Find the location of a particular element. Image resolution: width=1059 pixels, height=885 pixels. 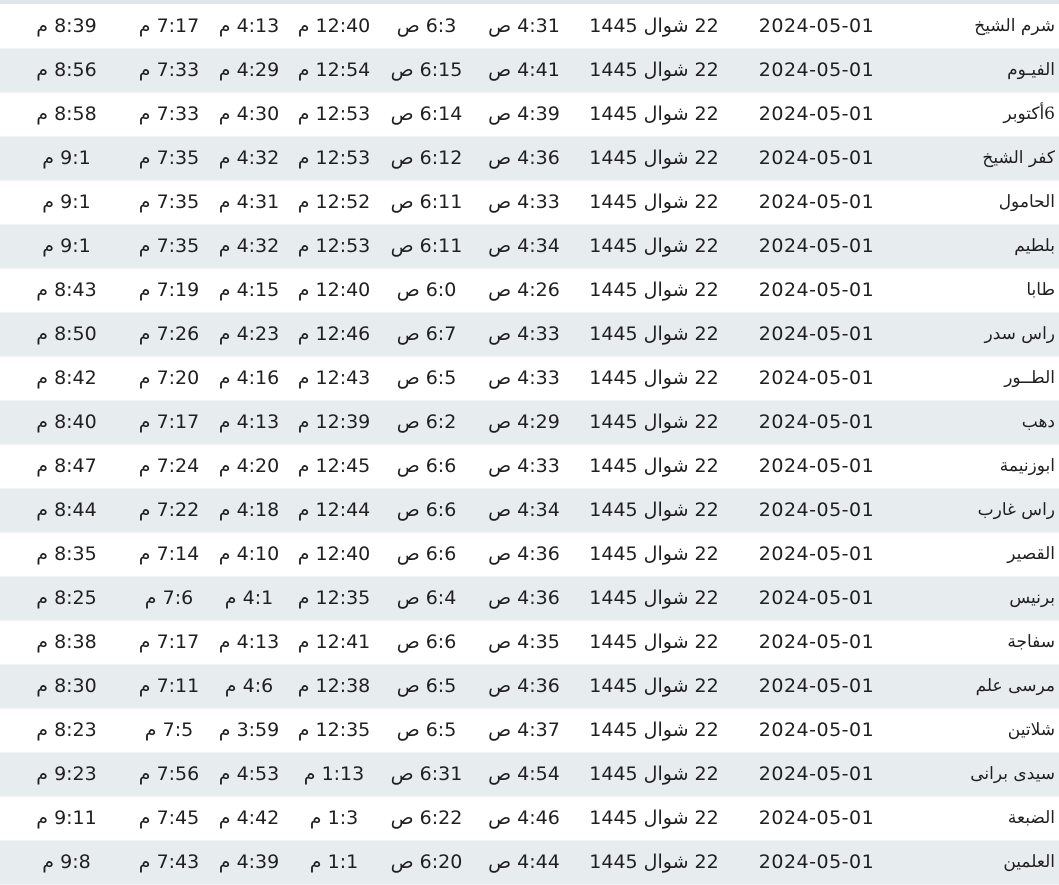

asr-time: 4:6 م is located at coordinates (249, 686).